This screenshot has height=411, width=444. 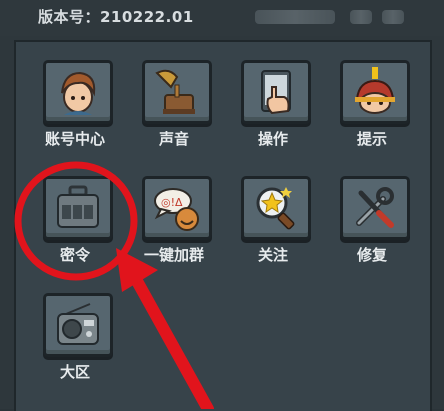 I want to click on account-center-button, so click(x=78, y=92).